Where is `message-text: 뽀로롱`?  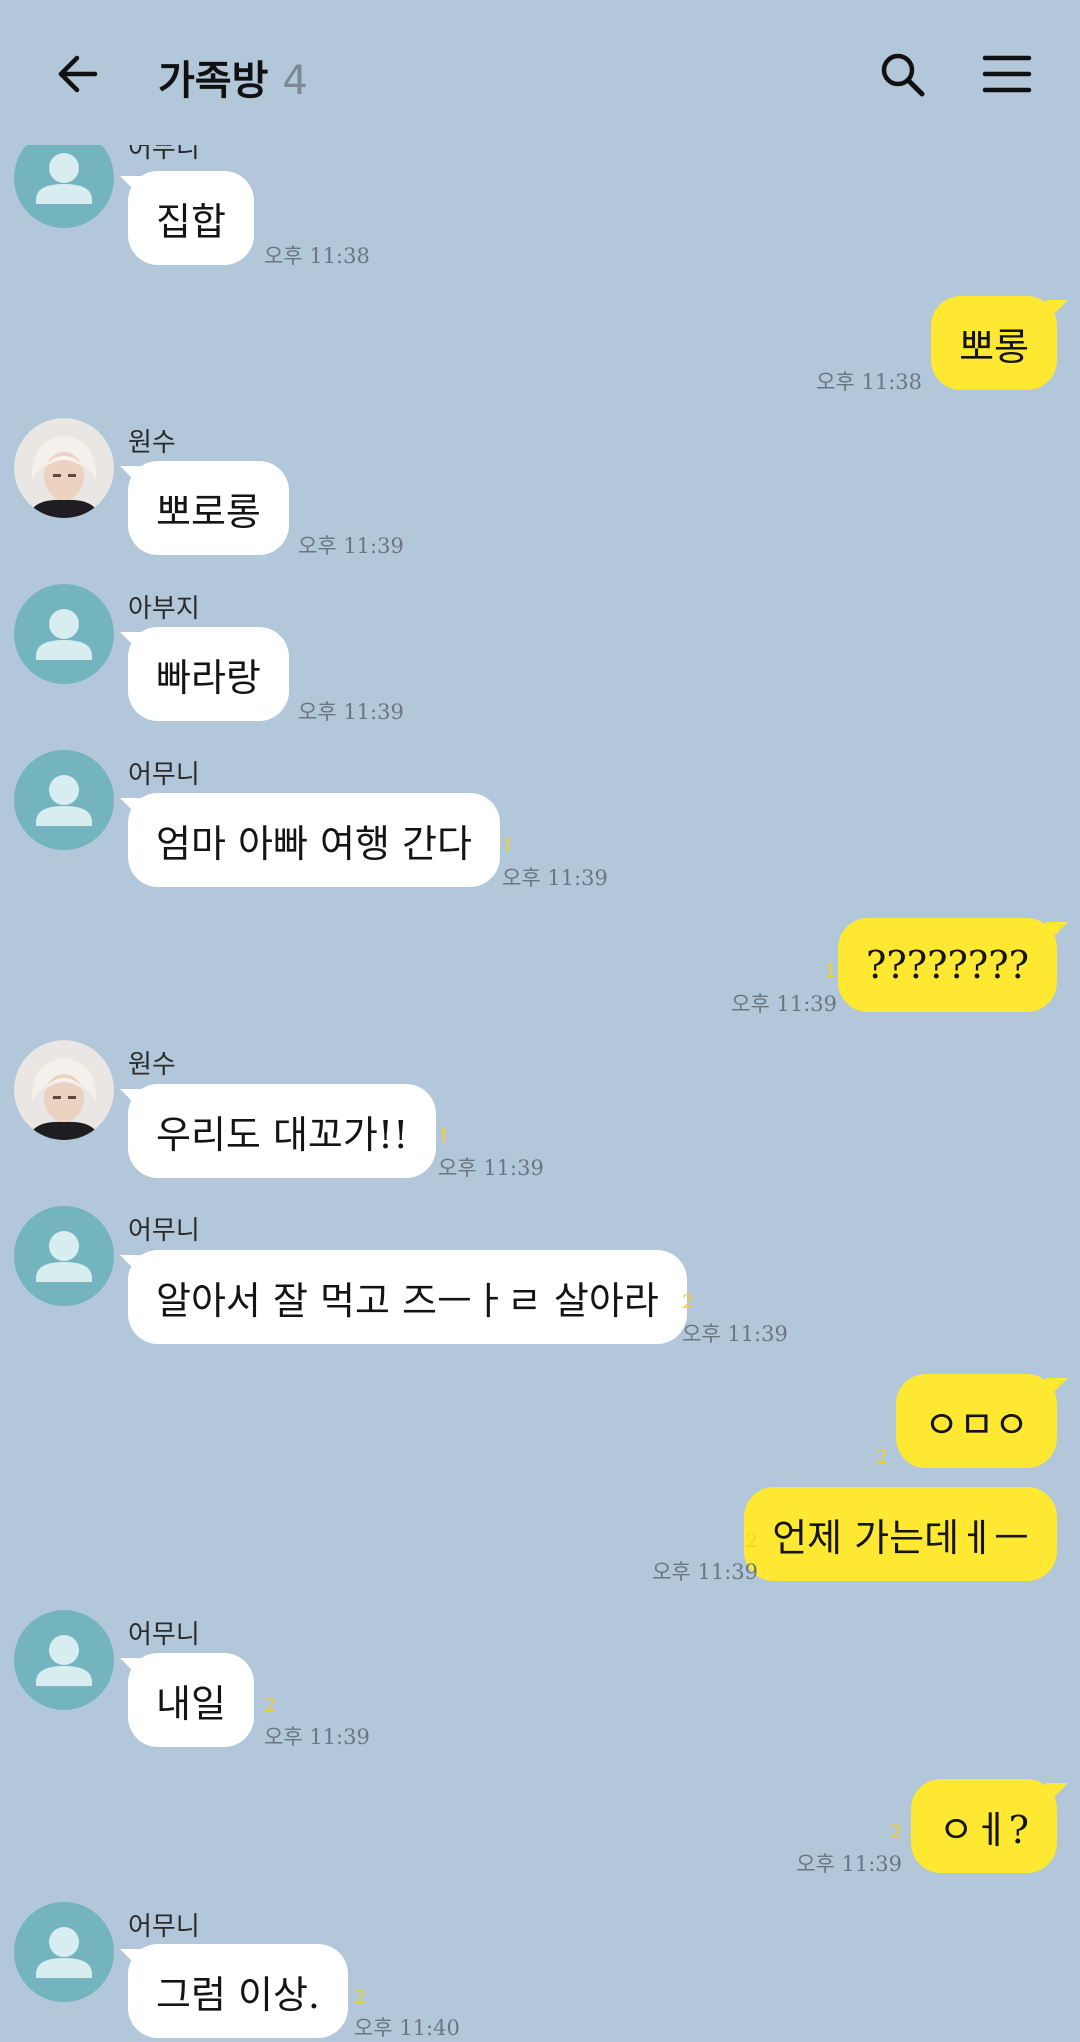
message-text: 뽀로롱 is located at coordinates (208, 511).